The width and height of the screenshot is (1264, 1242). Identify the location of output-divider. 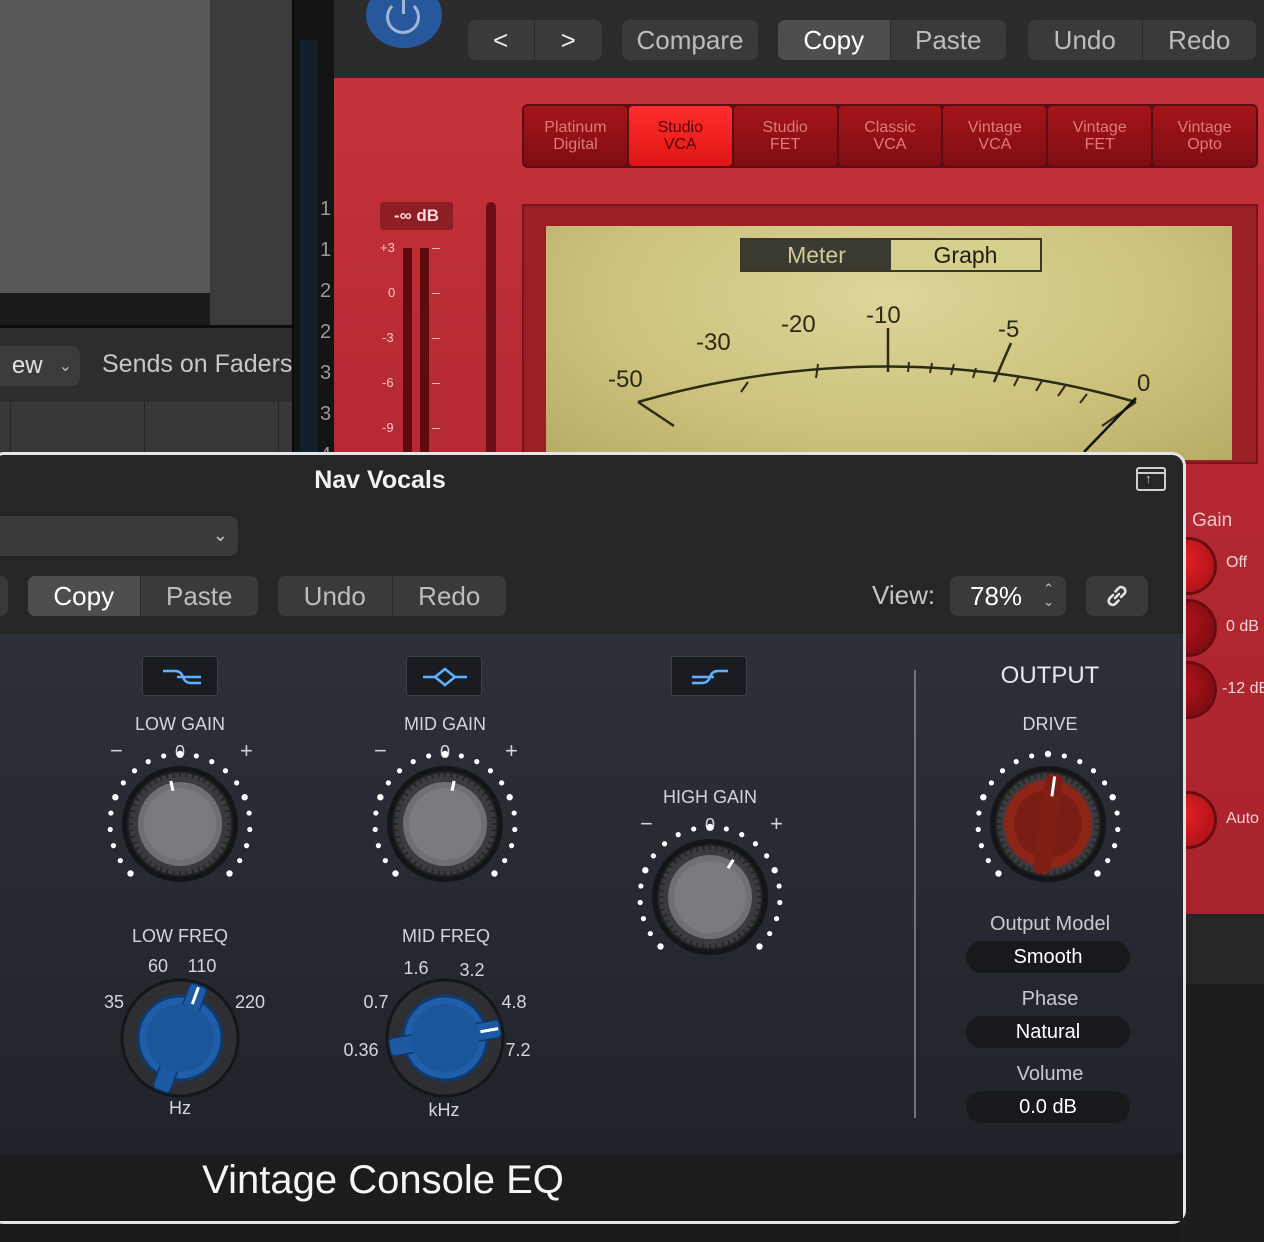
(915, 894).